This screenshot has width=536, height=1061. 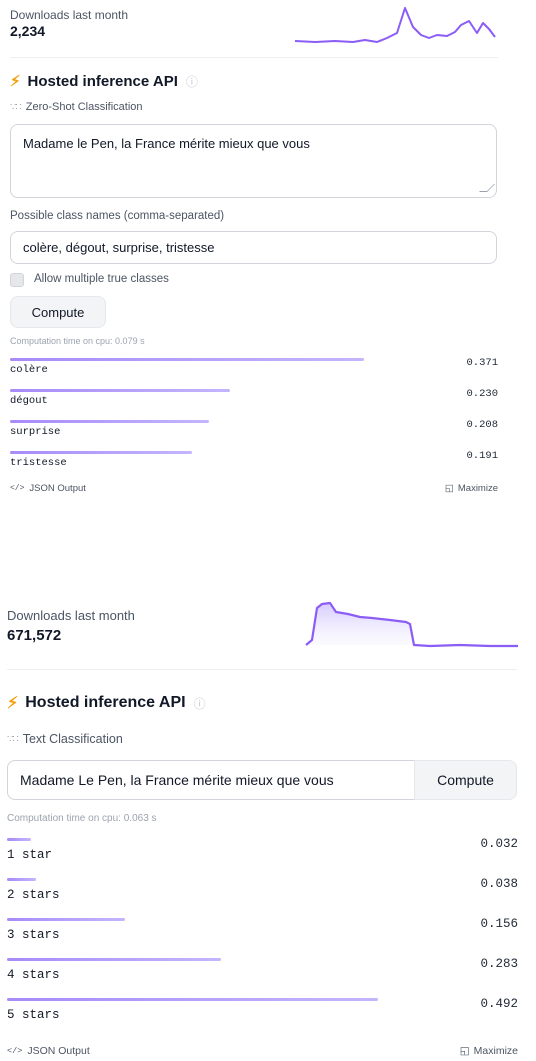 I want to click on result-score: 0.283, so click(x=499, y=964).